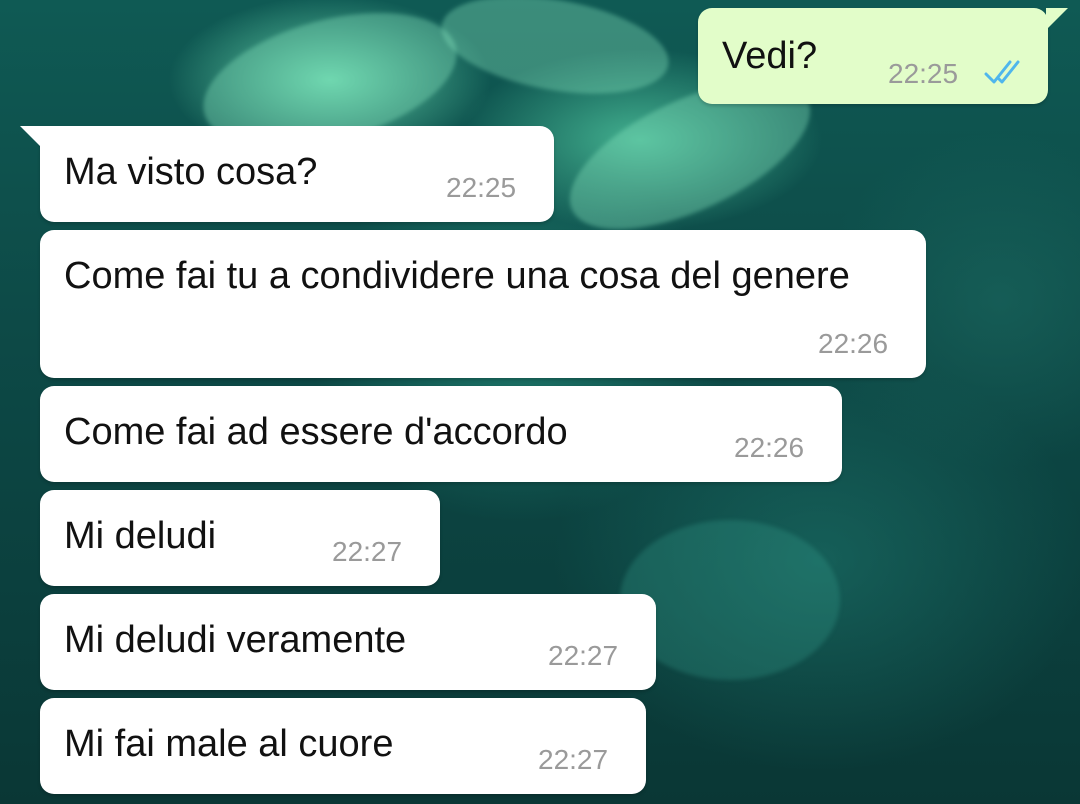  I want to click on message-bubble-incoming: Mi deludi veramente 22:27, so click(348, 642).